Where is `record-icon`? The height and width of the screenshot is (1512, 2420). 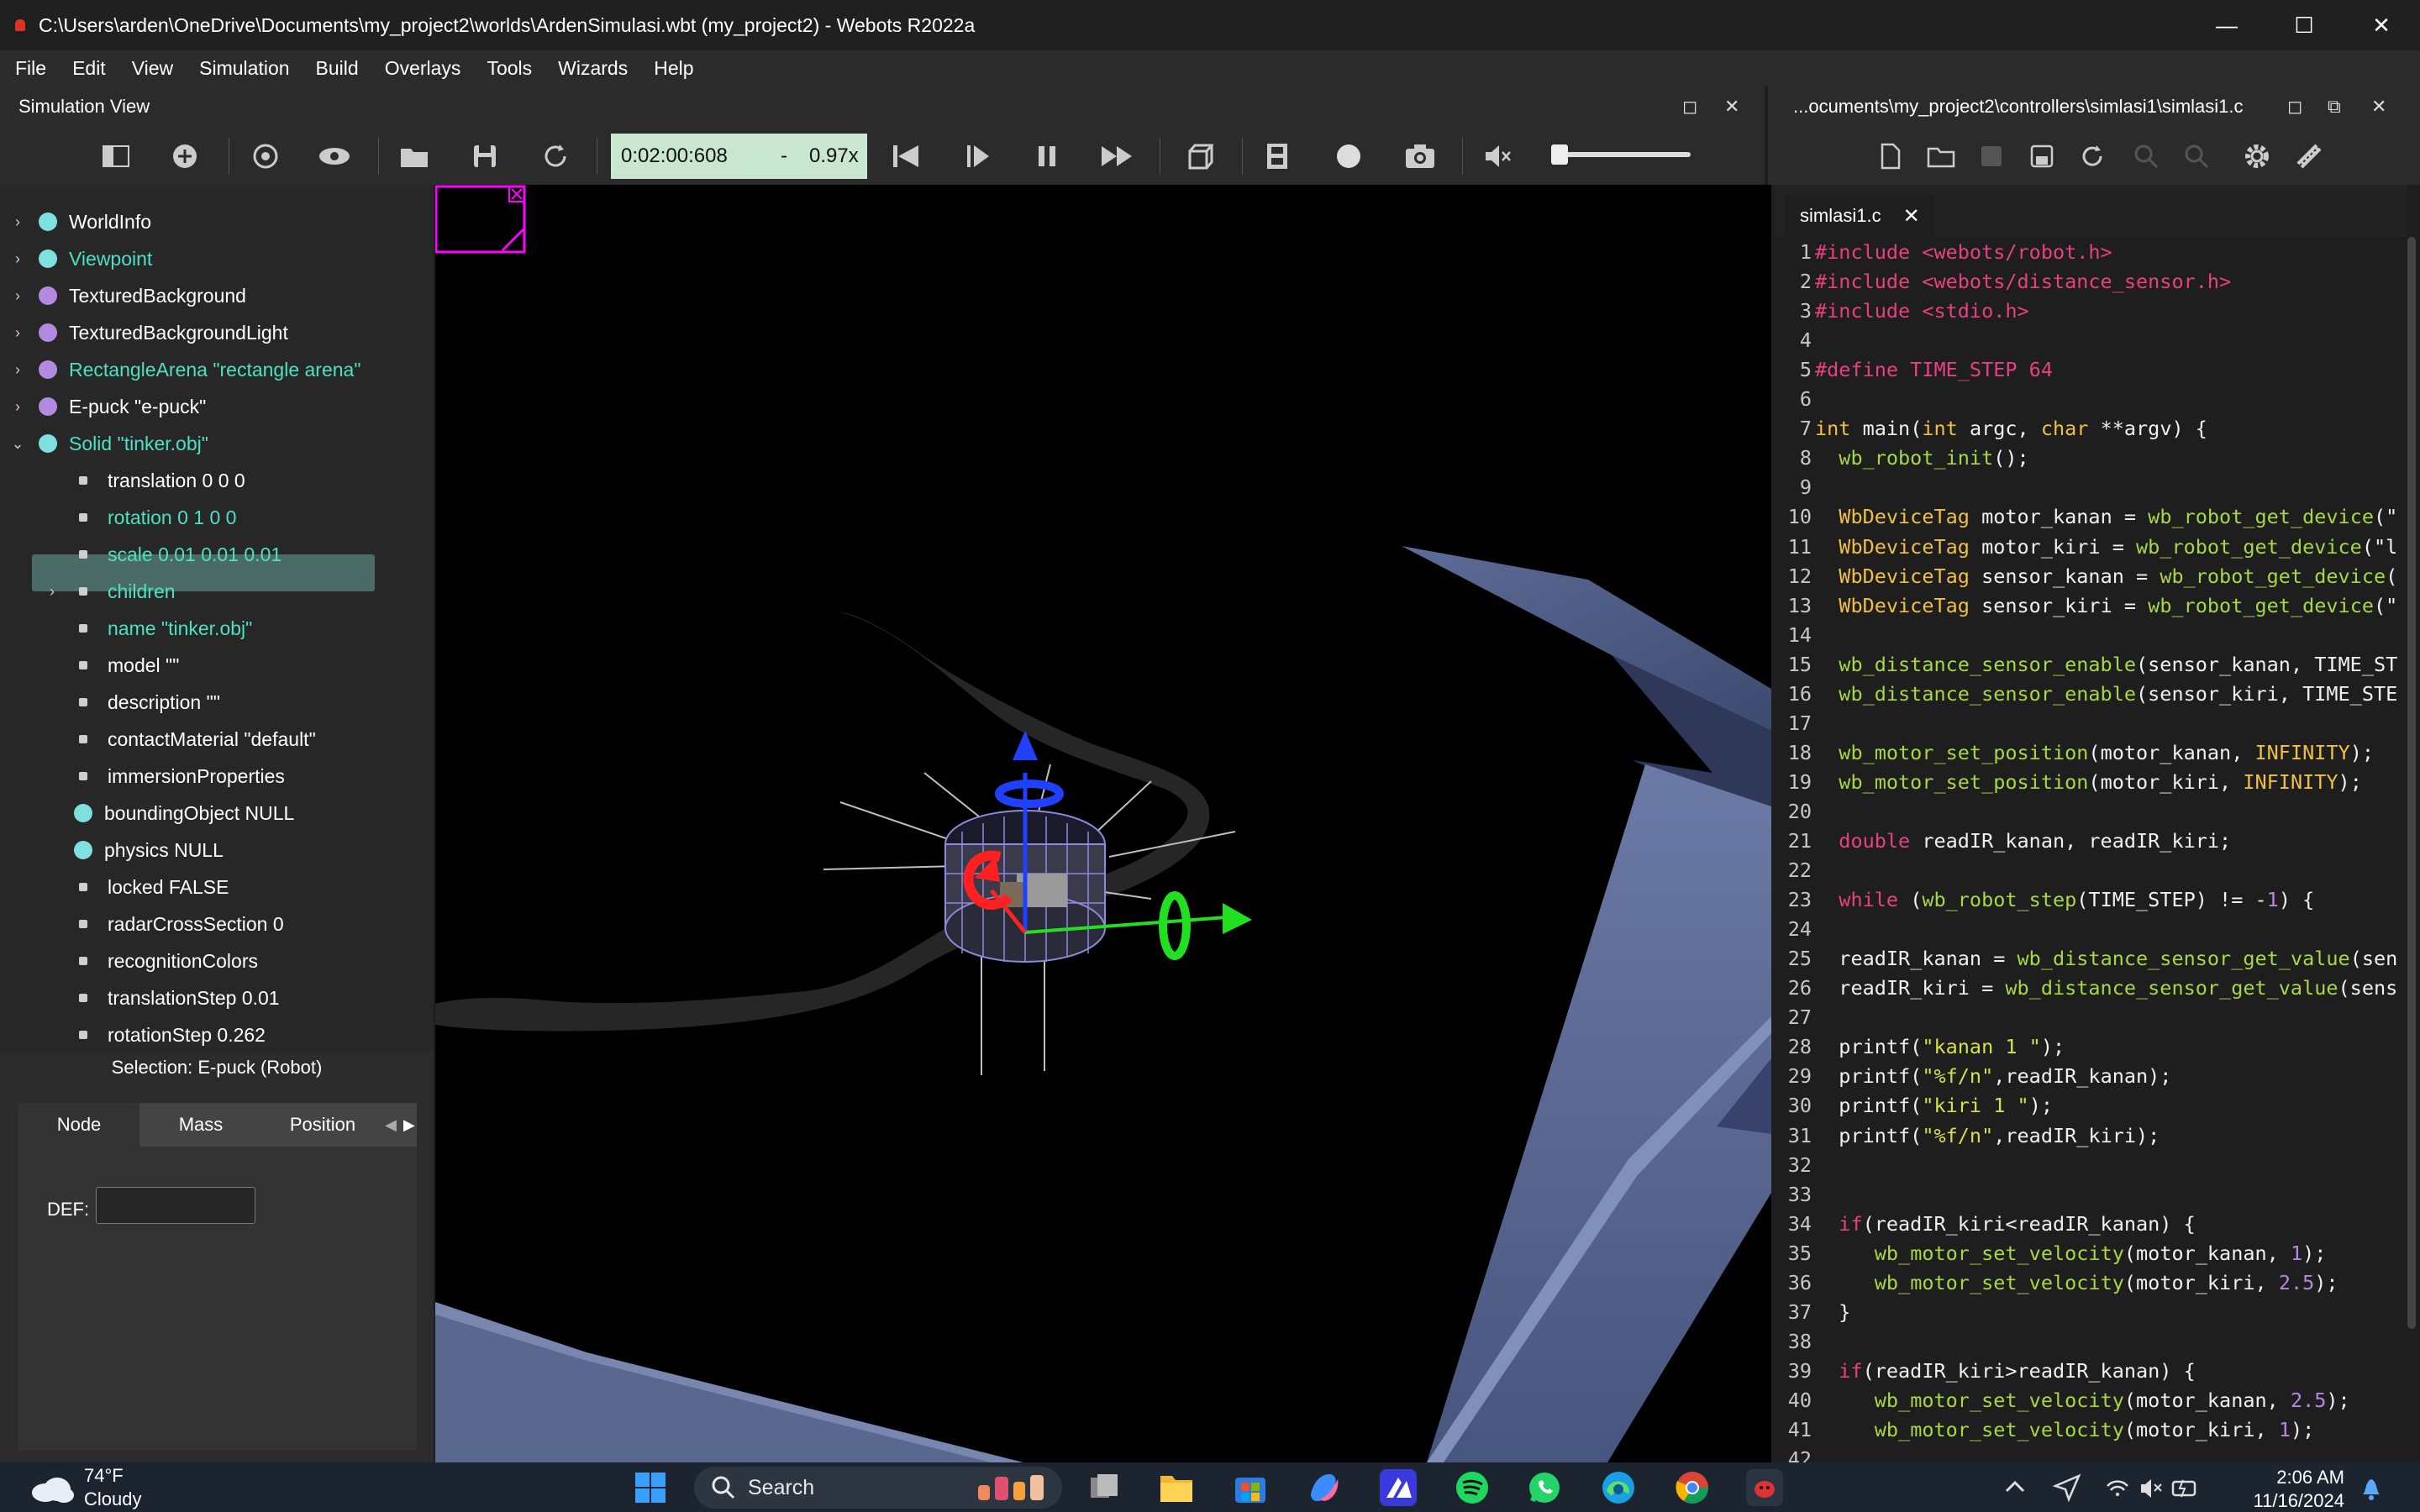
record-icon is located at coordinates (1348, 156).